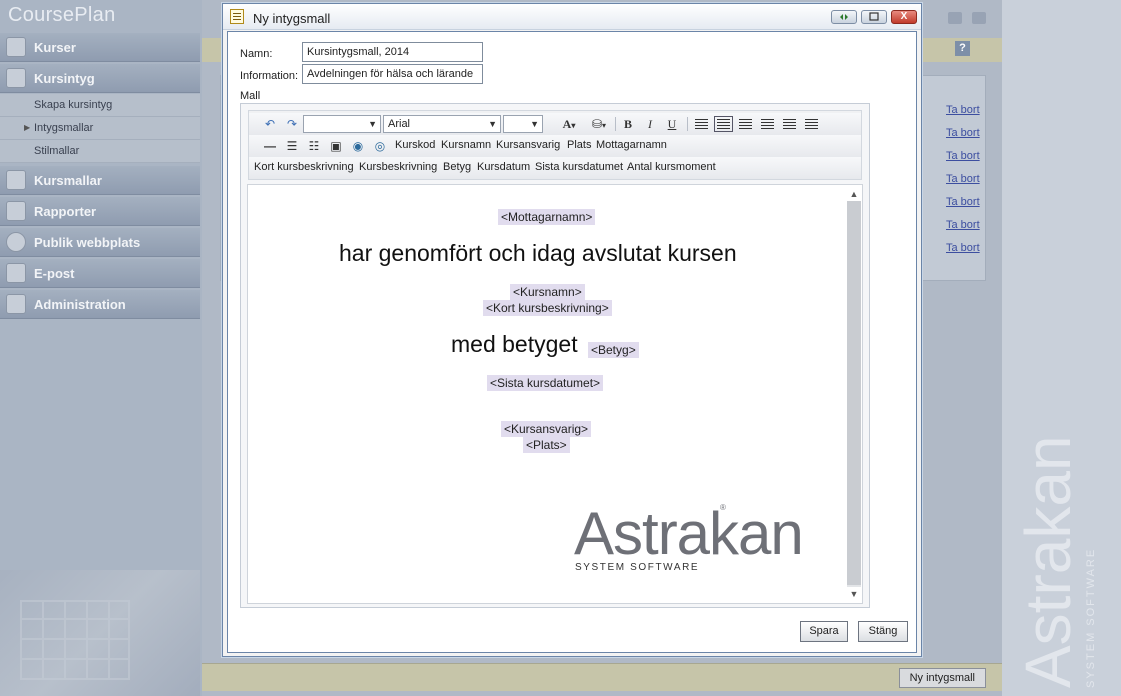  I want to click on insert-field-kursdatum: Kursdatum, so click(503, 167).